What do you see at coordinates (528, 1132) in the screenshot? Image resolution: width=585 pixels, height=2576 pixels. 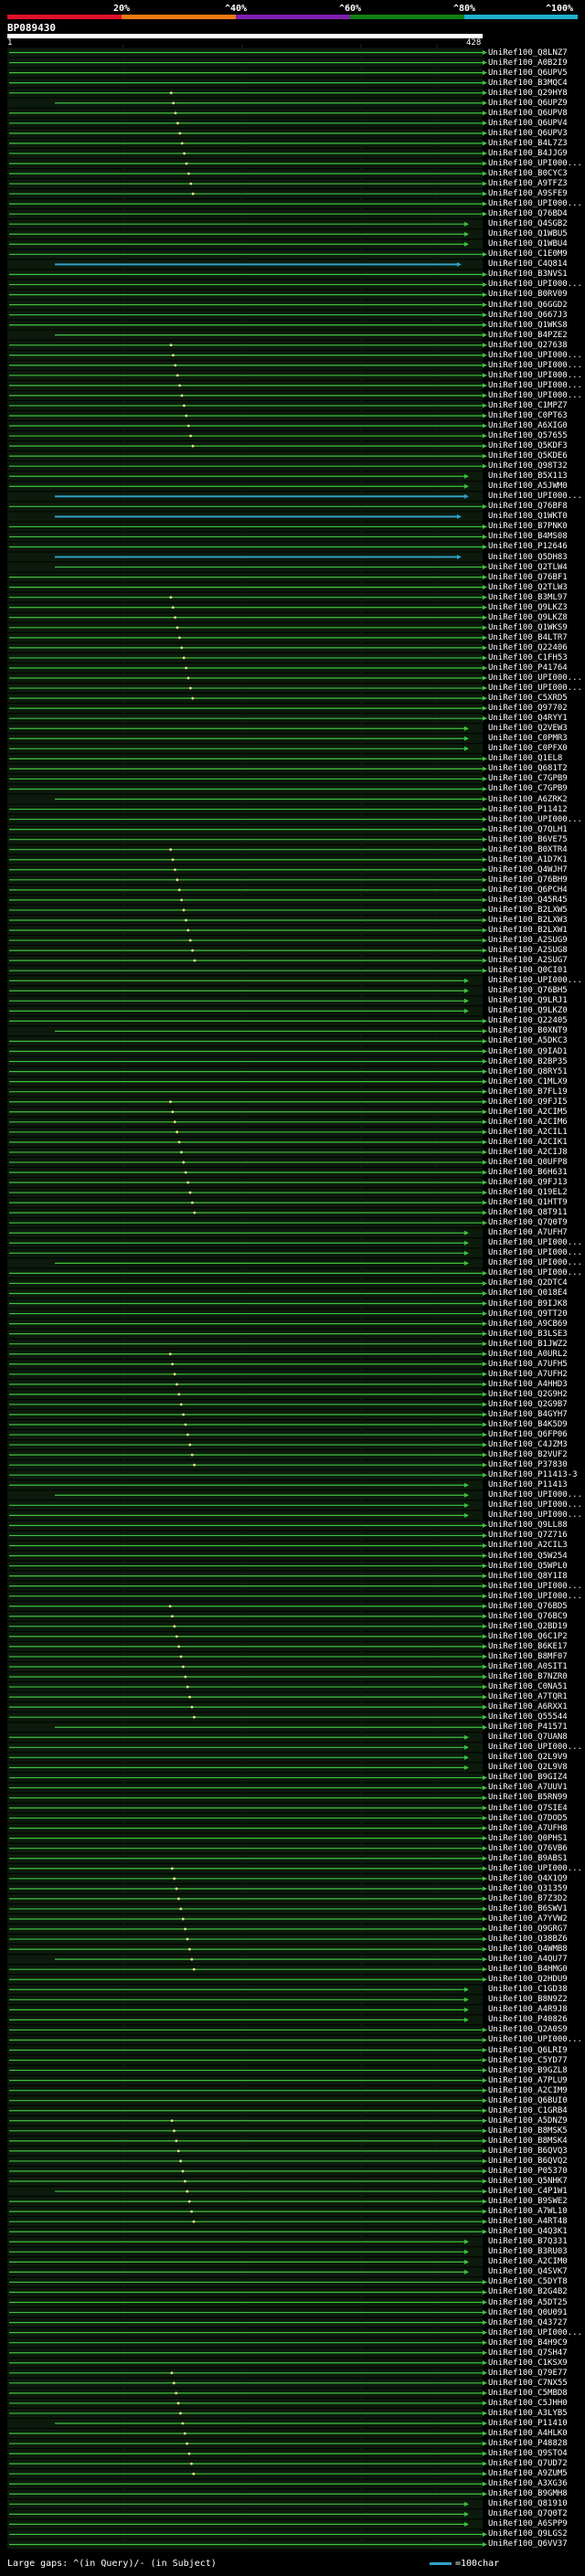 I see `hit-label: UniRef100_A2CIL1` at bounding box center [528, 1132].